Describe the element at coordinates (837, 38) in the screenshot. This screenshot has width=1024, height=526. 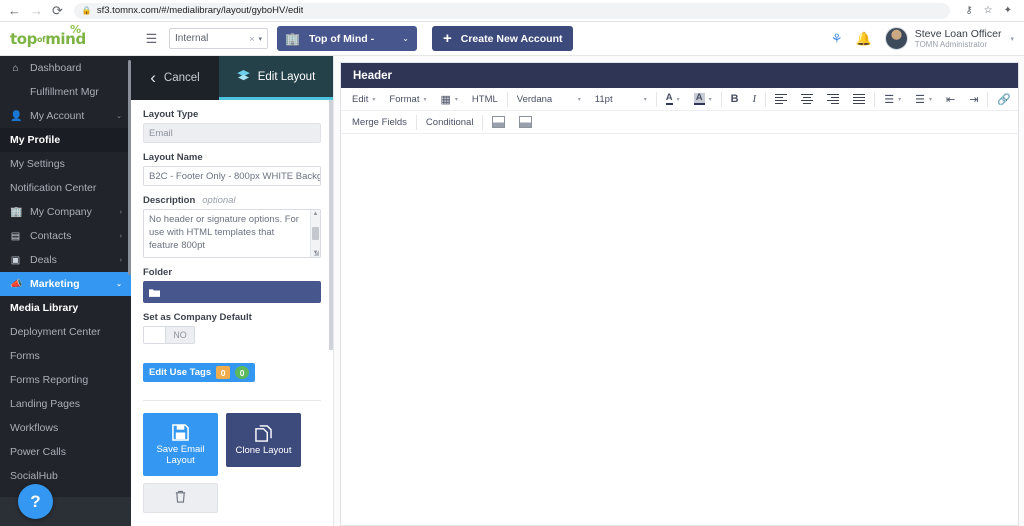
I see `bug-icon: ⚘` at that location.